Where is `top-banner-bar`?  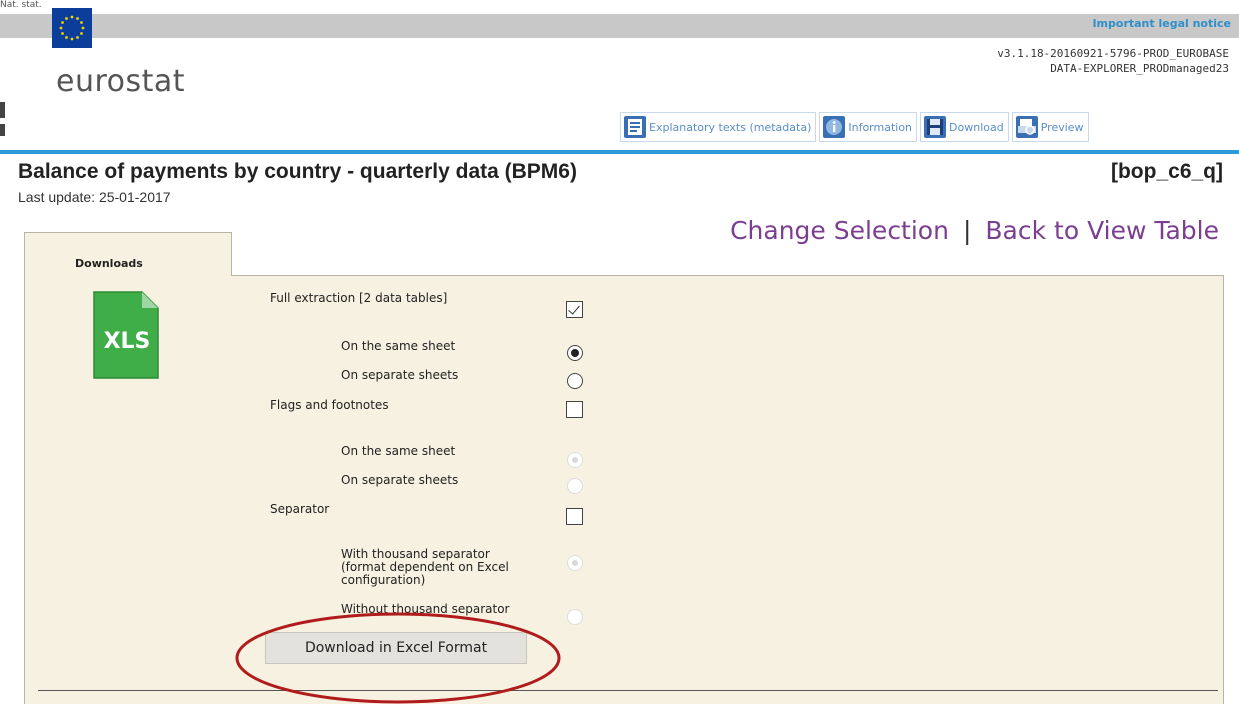
top-banner-bar is located at coordinates (619, 26).